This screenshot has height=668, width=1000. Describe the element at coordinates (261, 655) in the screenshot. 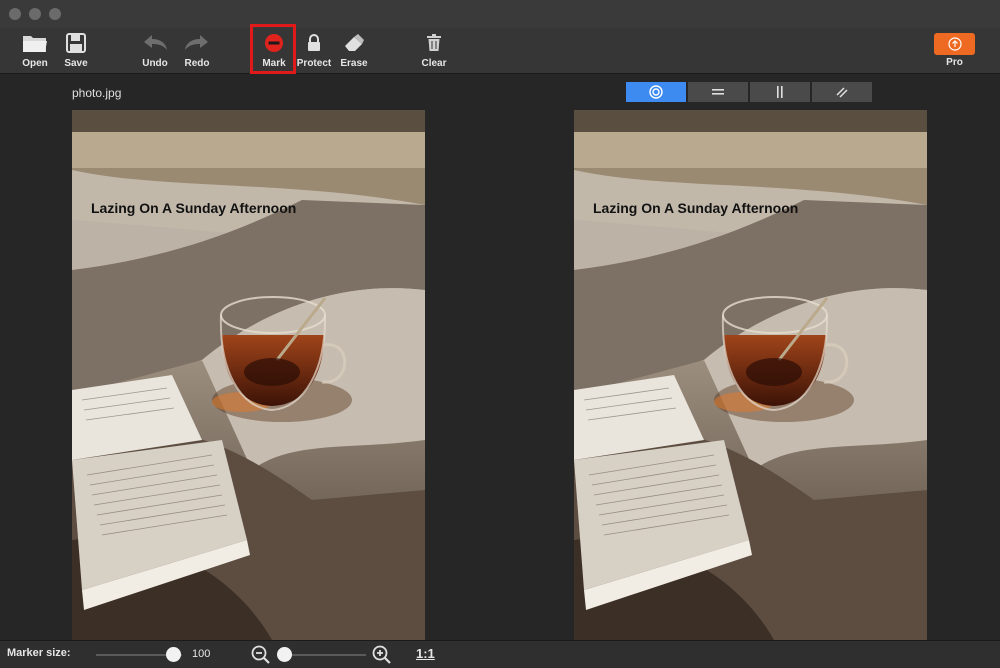

I see `zoom-out-icon` at that location.